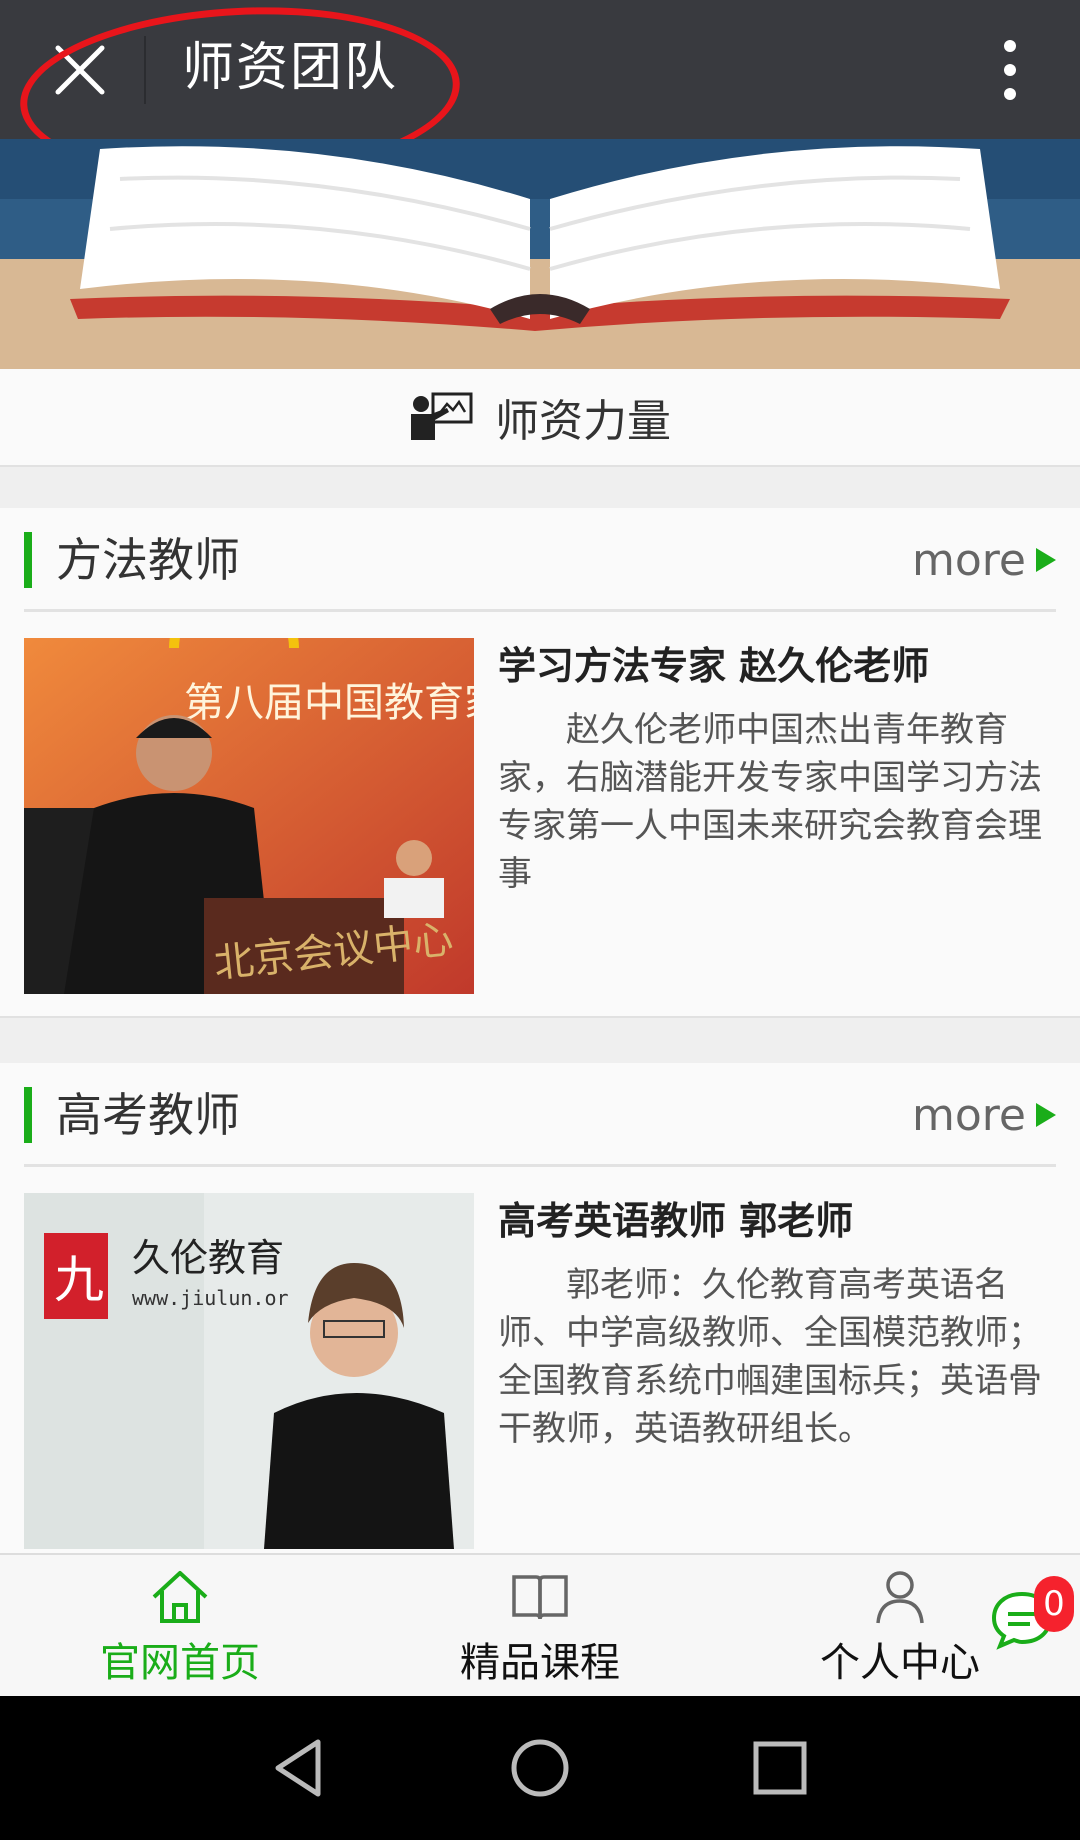 The image size is (1080, 1840). What do you see at coordinates (773, 1221) in the screenshot?
I see `teacher-name: 高考英语教师 郭老师` at bounding box center [773, 1221].